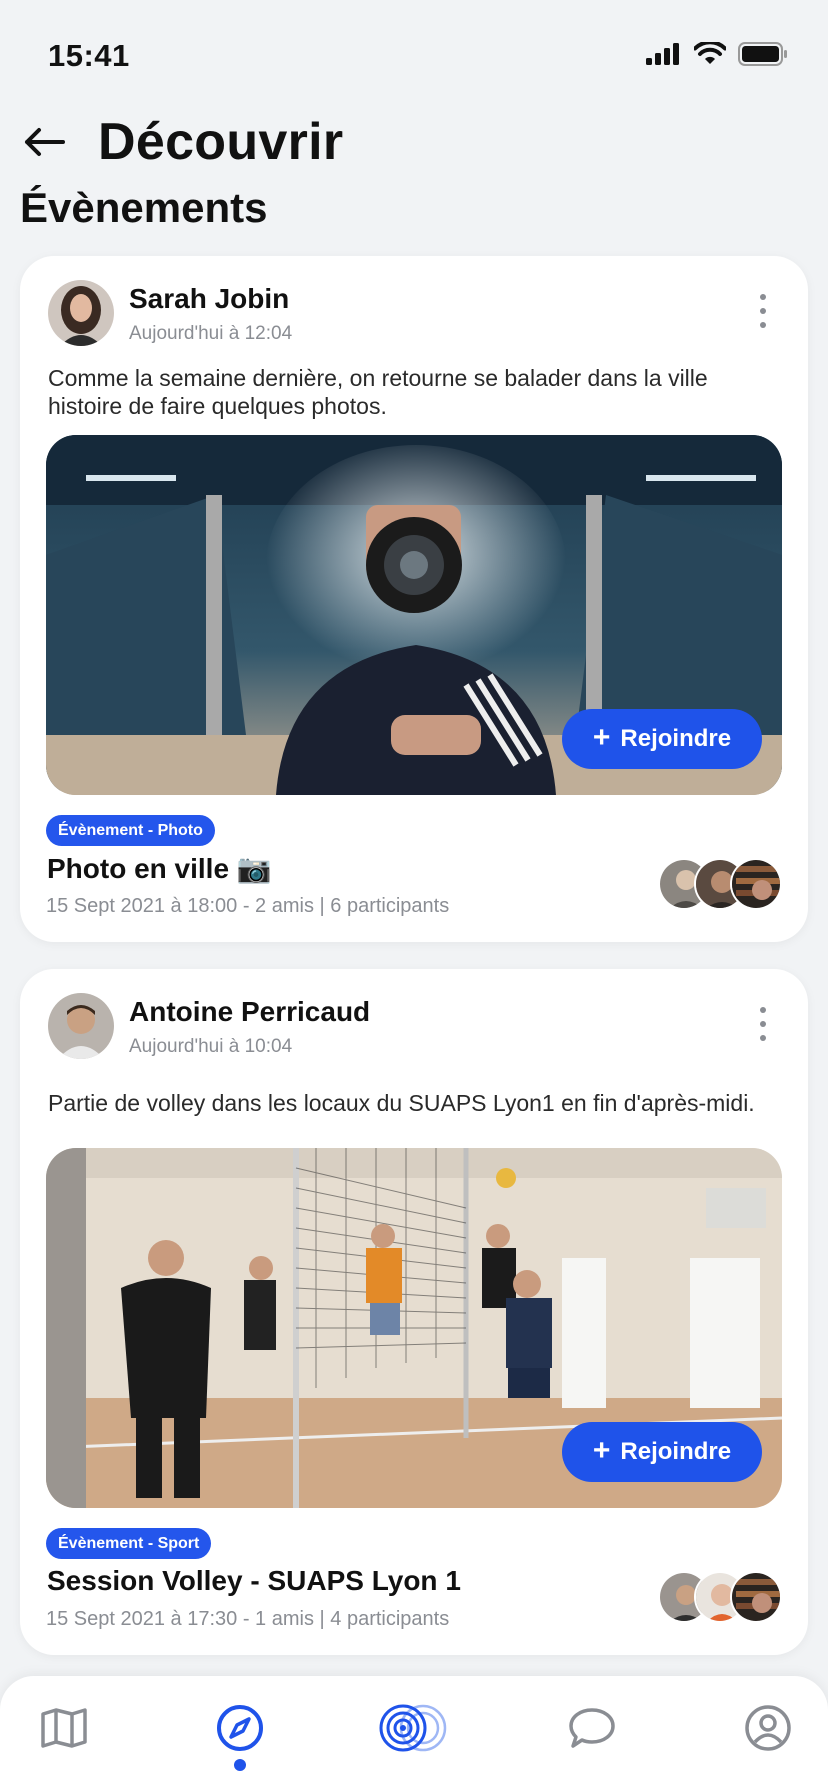 The image size is (828, 1792). Describe the element at coordinates (662, 54) in the screenshot. I see `signal-icon` at that location.